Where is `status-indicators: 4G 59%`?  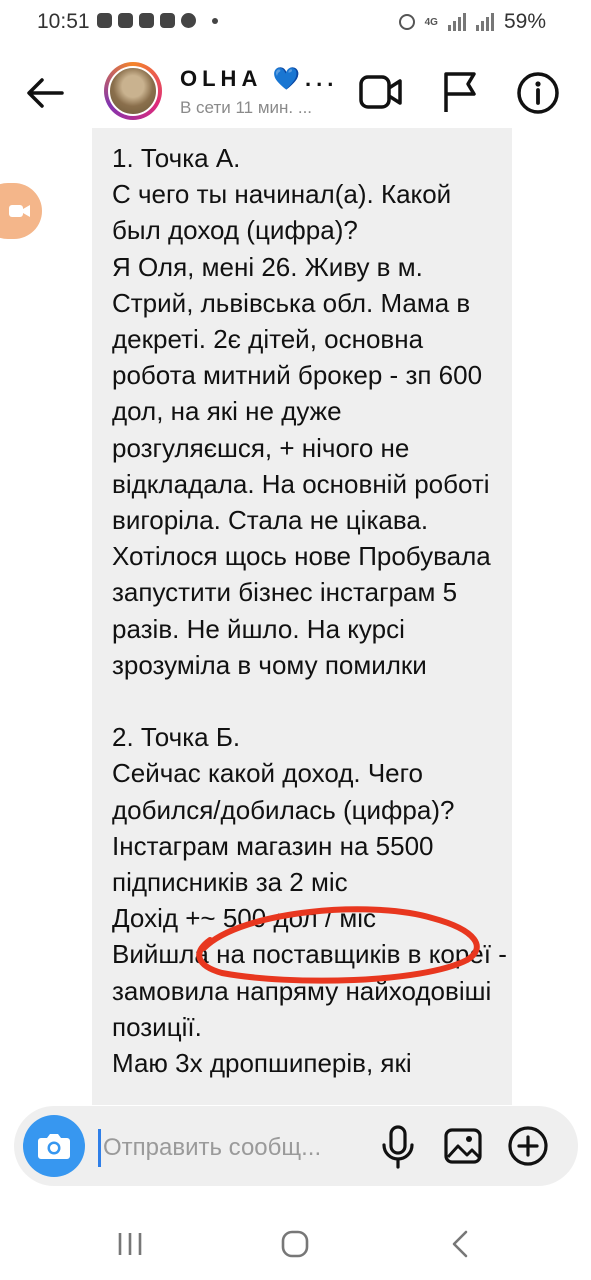 status-indicators: 4G 59% is located at coordinates (472, 22).